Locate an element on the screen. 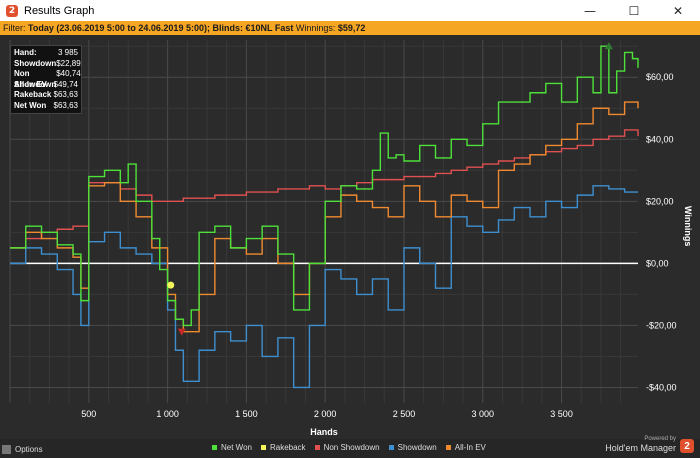 This screenshot has height=458, width=700. brand-name: Hold'em Manager is located at coordinates (640, 448).